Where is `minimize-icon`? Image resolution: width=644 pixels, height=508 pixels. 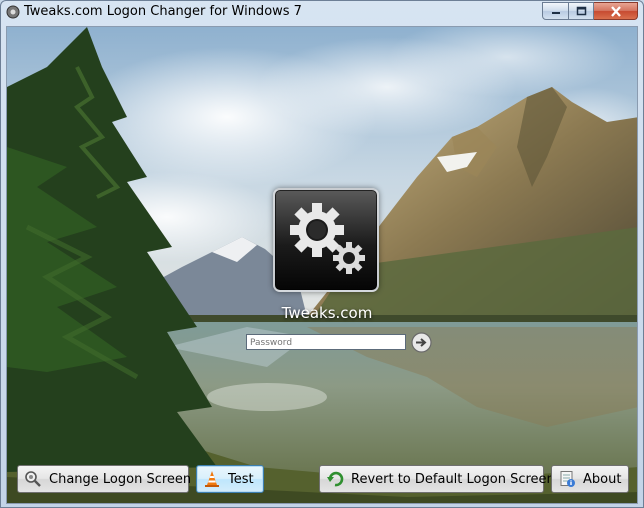 minimize-icon is located at coordinates (555, 13).